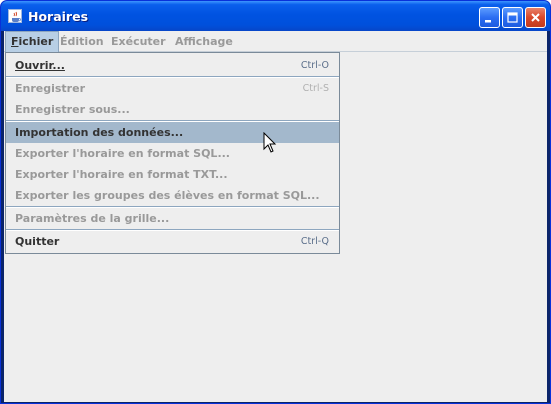 Image resolution: width=551 pixels, height=404 pixels. Describe the element at coordinates (172, 65) in the screenshot. I see `menu-item-ouvrir: Ouvrir... Ctrl-O` at that location.